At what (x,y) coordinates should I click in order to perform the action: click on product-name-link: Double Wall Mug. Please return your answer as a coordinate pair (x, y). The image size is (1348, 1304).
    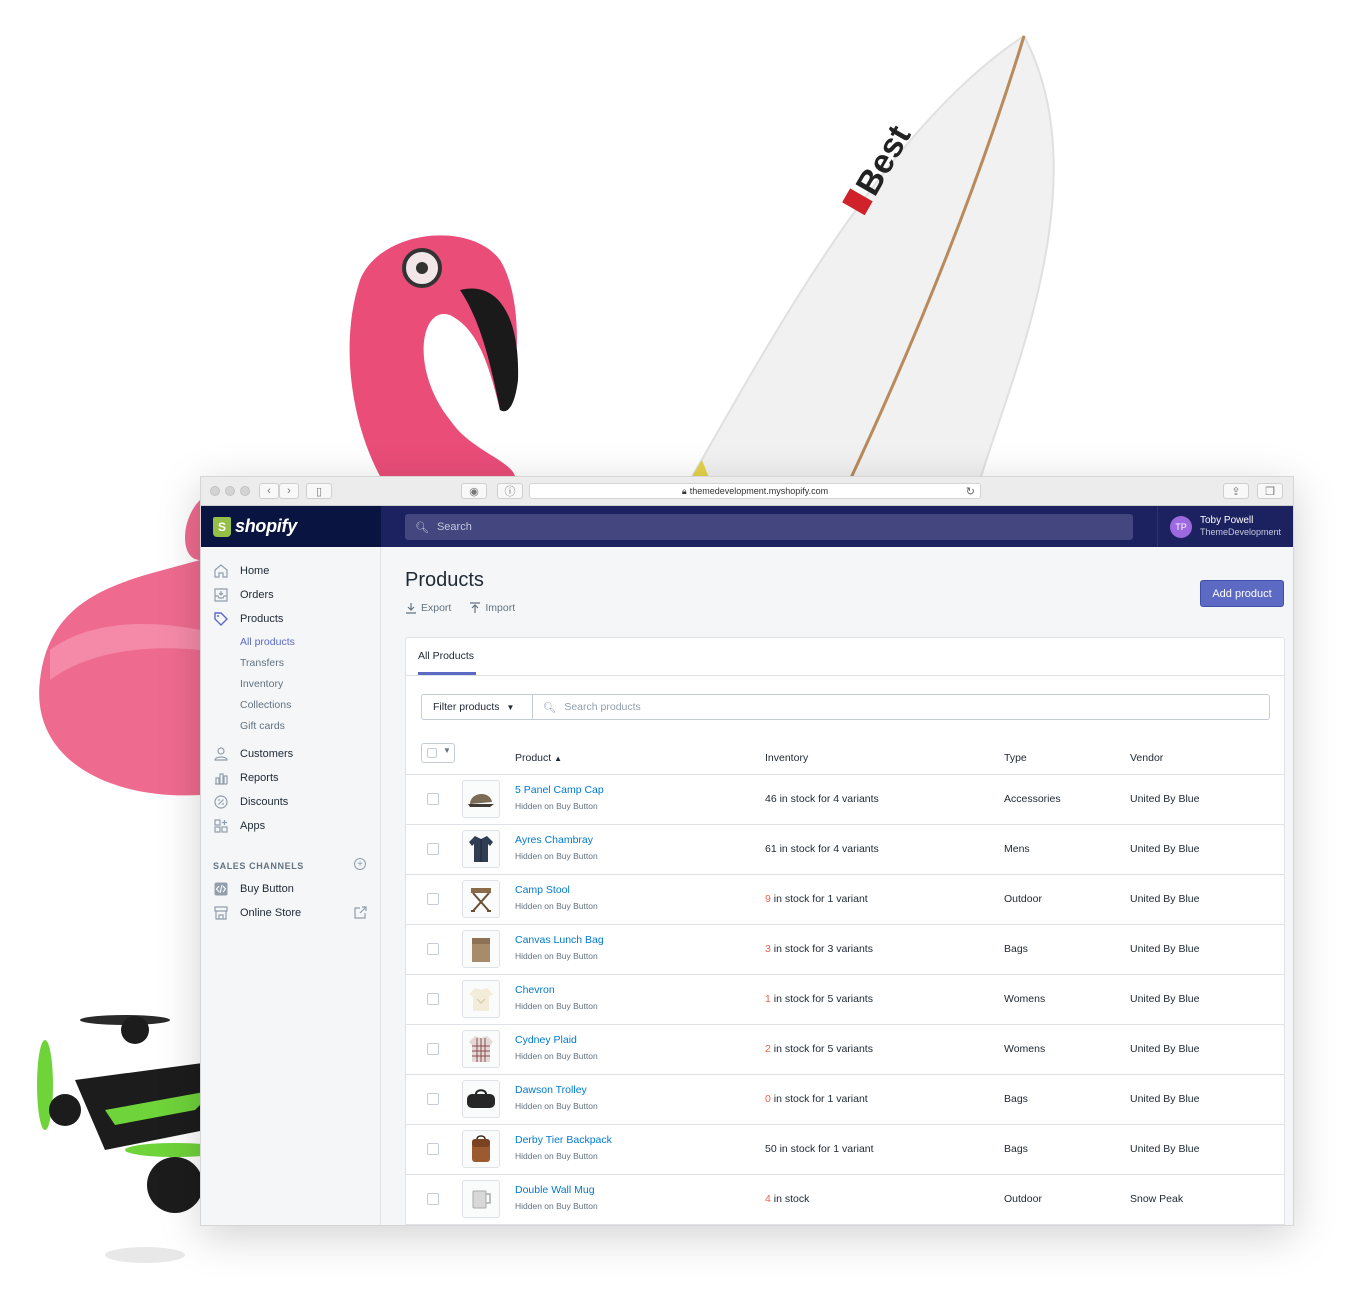
    Looking at the image, I should click on (555, 1190).